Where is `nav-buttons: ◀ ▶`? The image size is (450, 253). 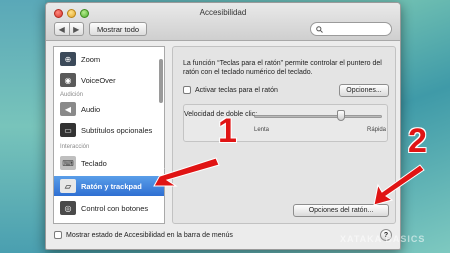 nav-buttons: ◀ ▶ is located at coordinates (69, 29).